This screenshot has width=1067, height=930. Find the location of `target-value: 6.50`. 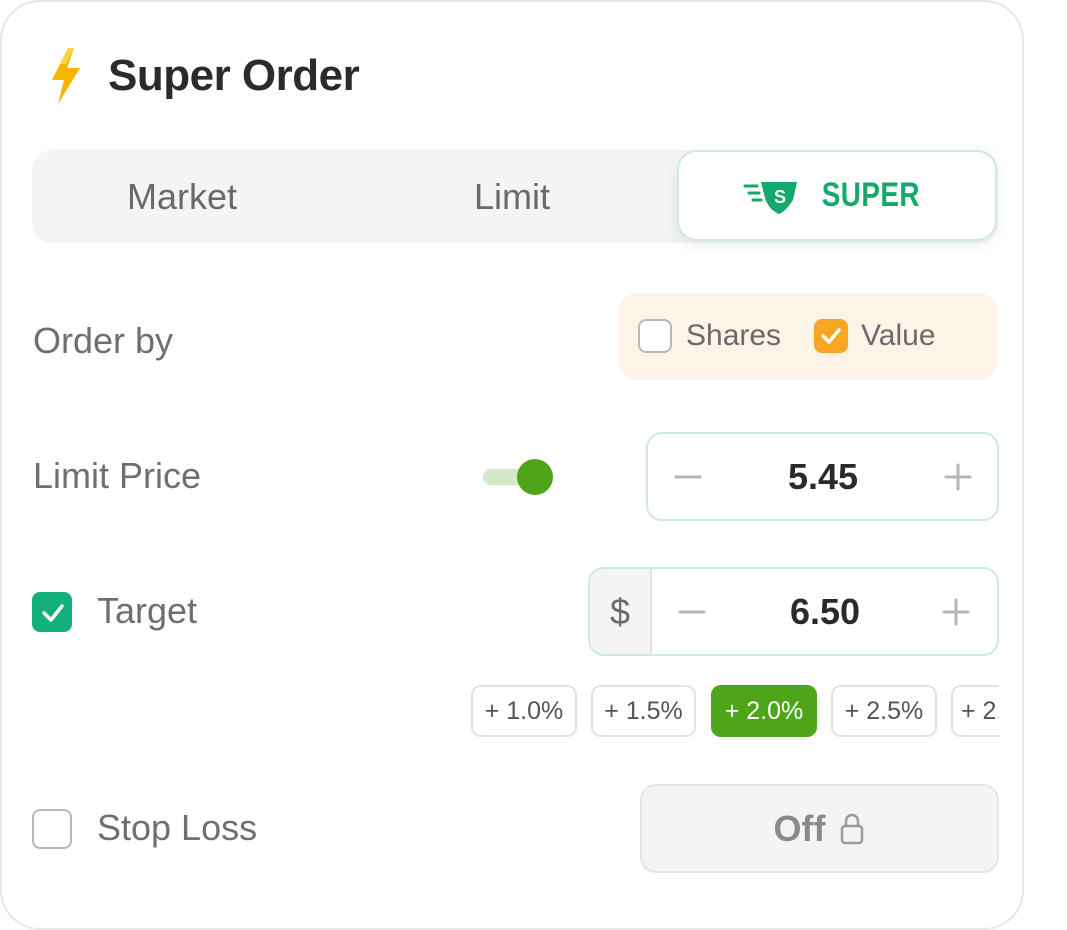

target-value: 6.50 is located at coordinates (825, 612).